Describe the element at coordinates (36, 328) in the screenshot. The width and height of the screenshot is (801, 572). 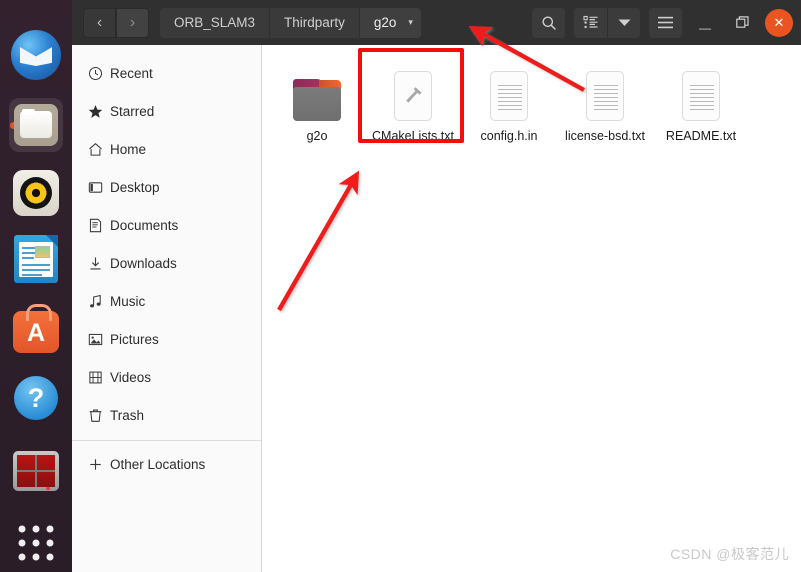
I see `ubuntu-software-icon: A` at that location.